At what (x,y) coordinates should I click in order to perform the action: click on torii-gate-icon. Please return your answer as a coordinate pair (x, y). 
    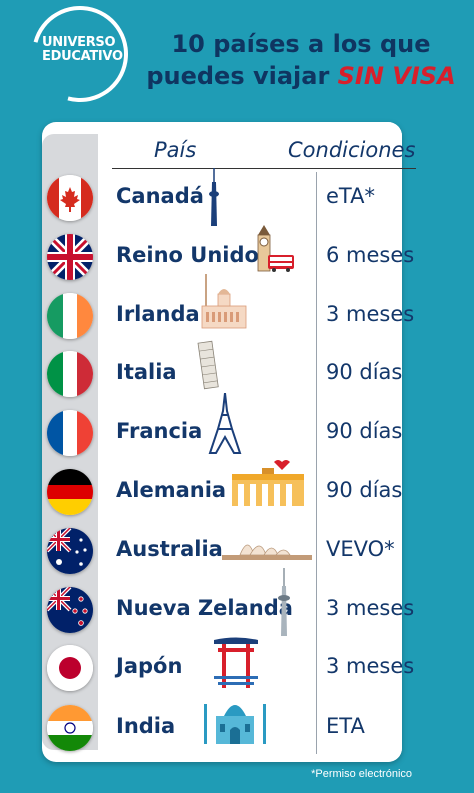
    Looking at the image, I should click on (236, 663).